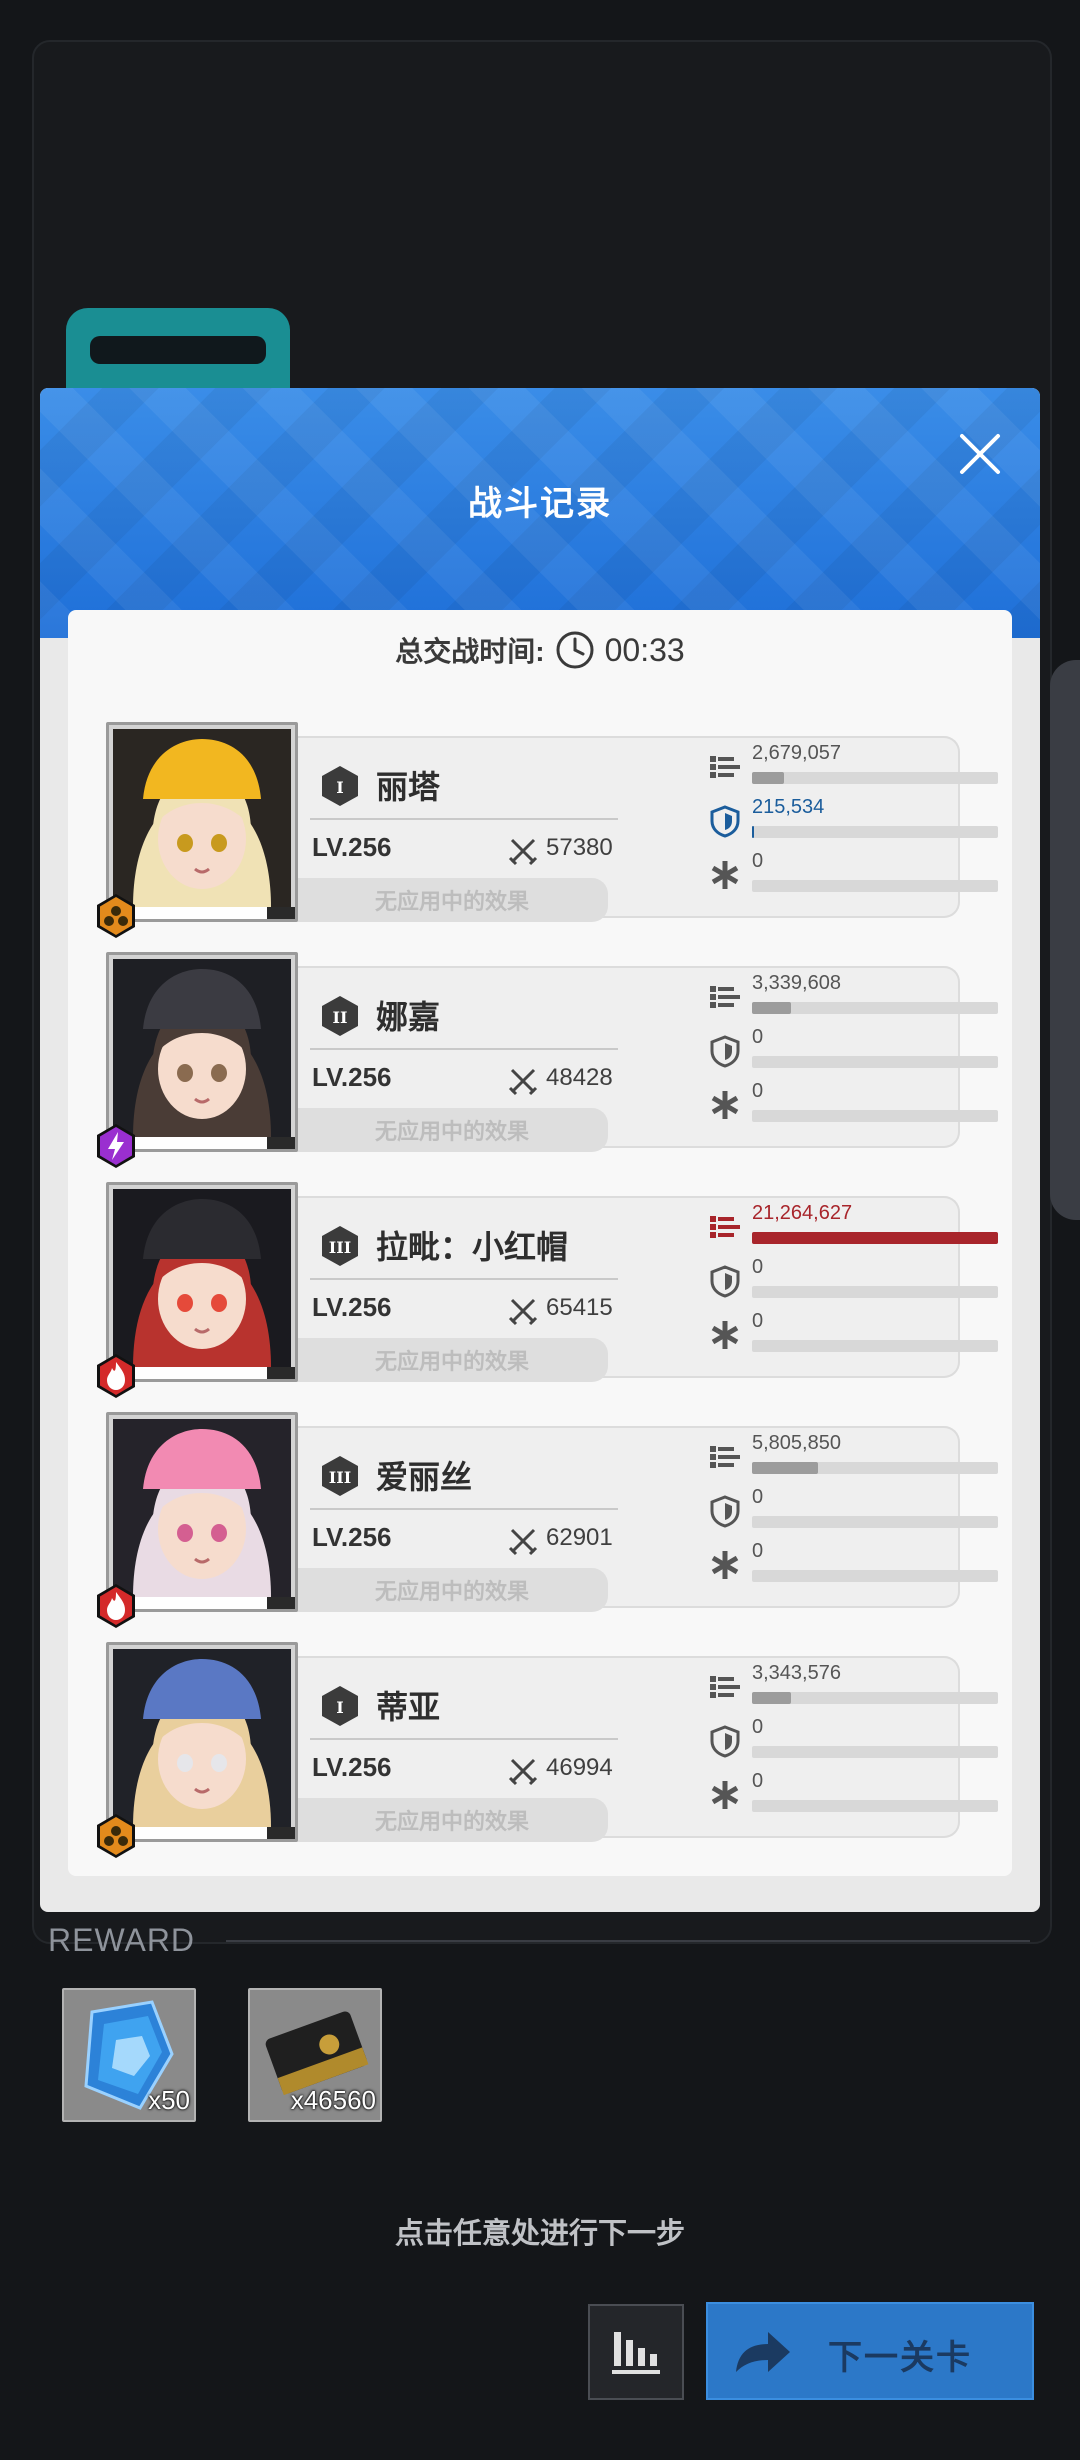 This screenshot has width=1080, height=2460. What do you see at coordinates (647, 1059) in the screenshot?
I see `character-stats-panel: II 娜嘉 LV.256 48428 无应用中的效果 3,339,608 0 0` at bounding box center [647, 1059].